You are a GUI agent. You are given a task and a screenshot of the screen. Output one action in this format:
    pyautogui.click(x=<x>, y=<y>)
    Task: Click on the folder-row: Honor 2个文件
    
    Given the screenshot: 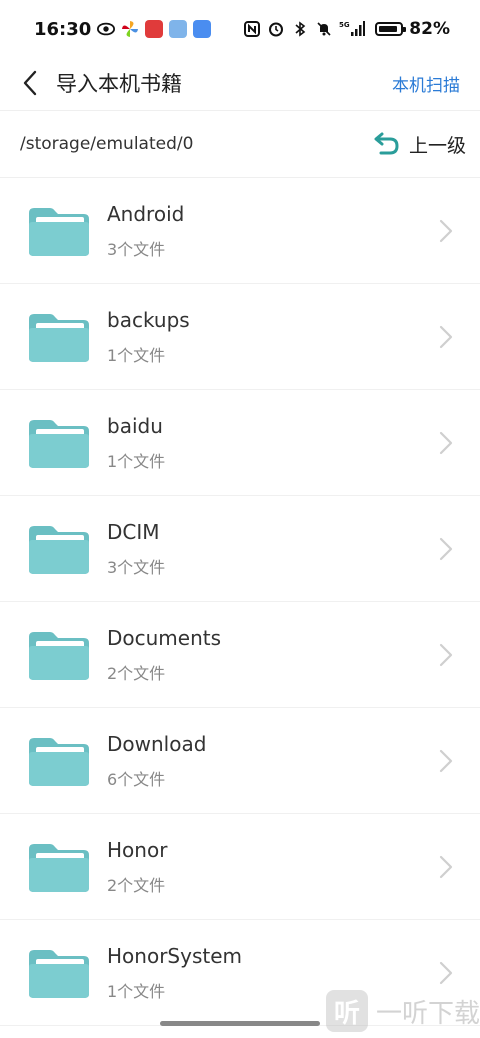 What is the action you would take?
    pyautogui.click(x=240, y=867)
    